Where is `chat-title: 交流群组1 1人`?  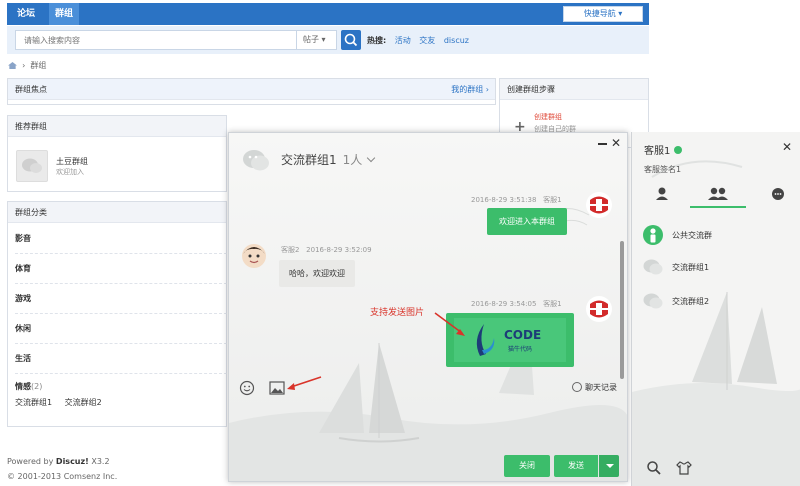
chat-title: 交流群组1 1人 is located at coordinates (328, 159).